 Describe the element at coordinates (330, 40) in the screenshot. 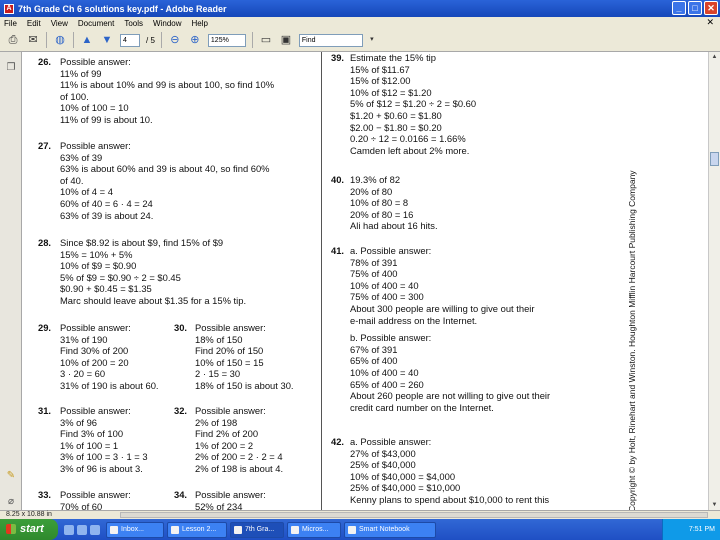

I see `find-input: Find` at that location.